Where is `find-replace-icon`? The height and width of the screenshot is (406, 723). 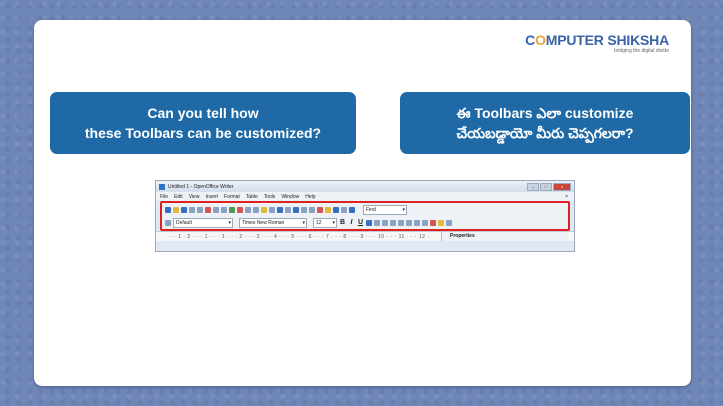
find-replace-icon is located at coordinates (320, 209).